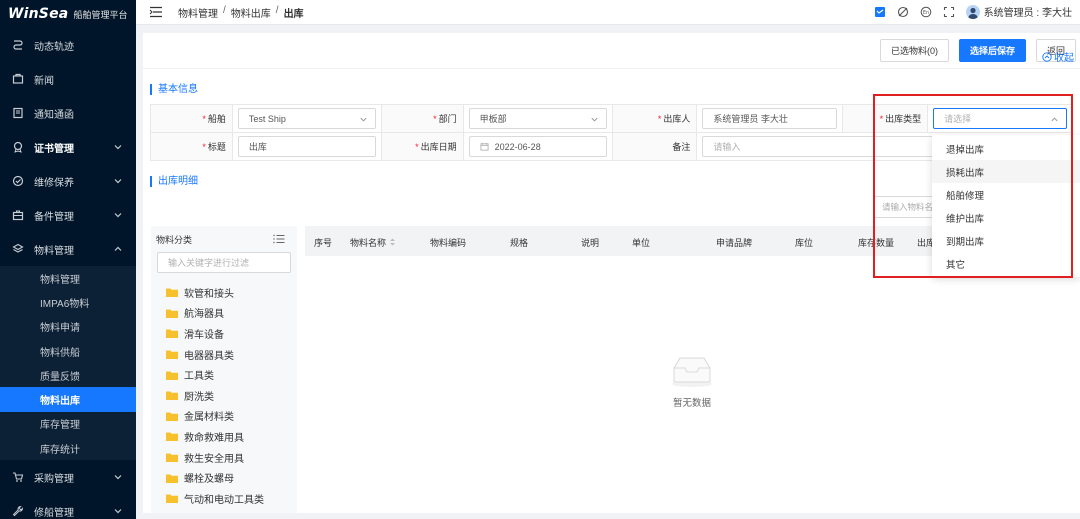  What do you see at coordinates (992, 50) in the screenshot?
I see `save-button: 选择后保存` at bounding box center [992, 50].